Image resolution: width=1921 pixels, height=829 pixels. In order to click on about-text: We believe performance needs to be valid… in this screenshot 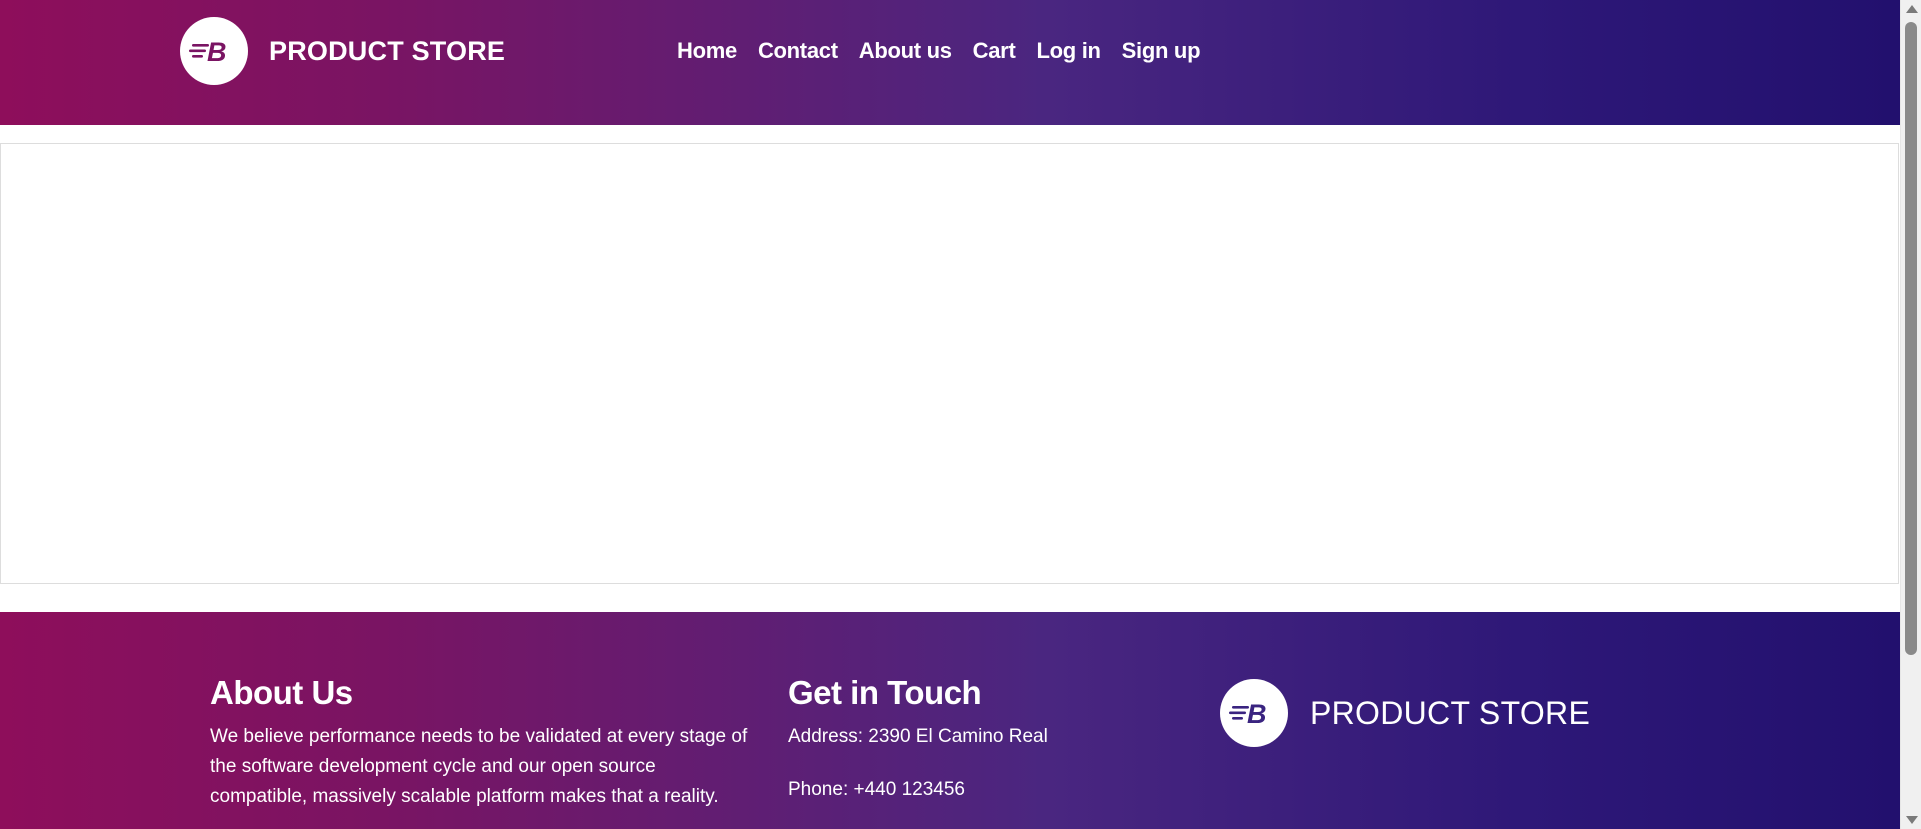, I will do `click(479, 766)`.